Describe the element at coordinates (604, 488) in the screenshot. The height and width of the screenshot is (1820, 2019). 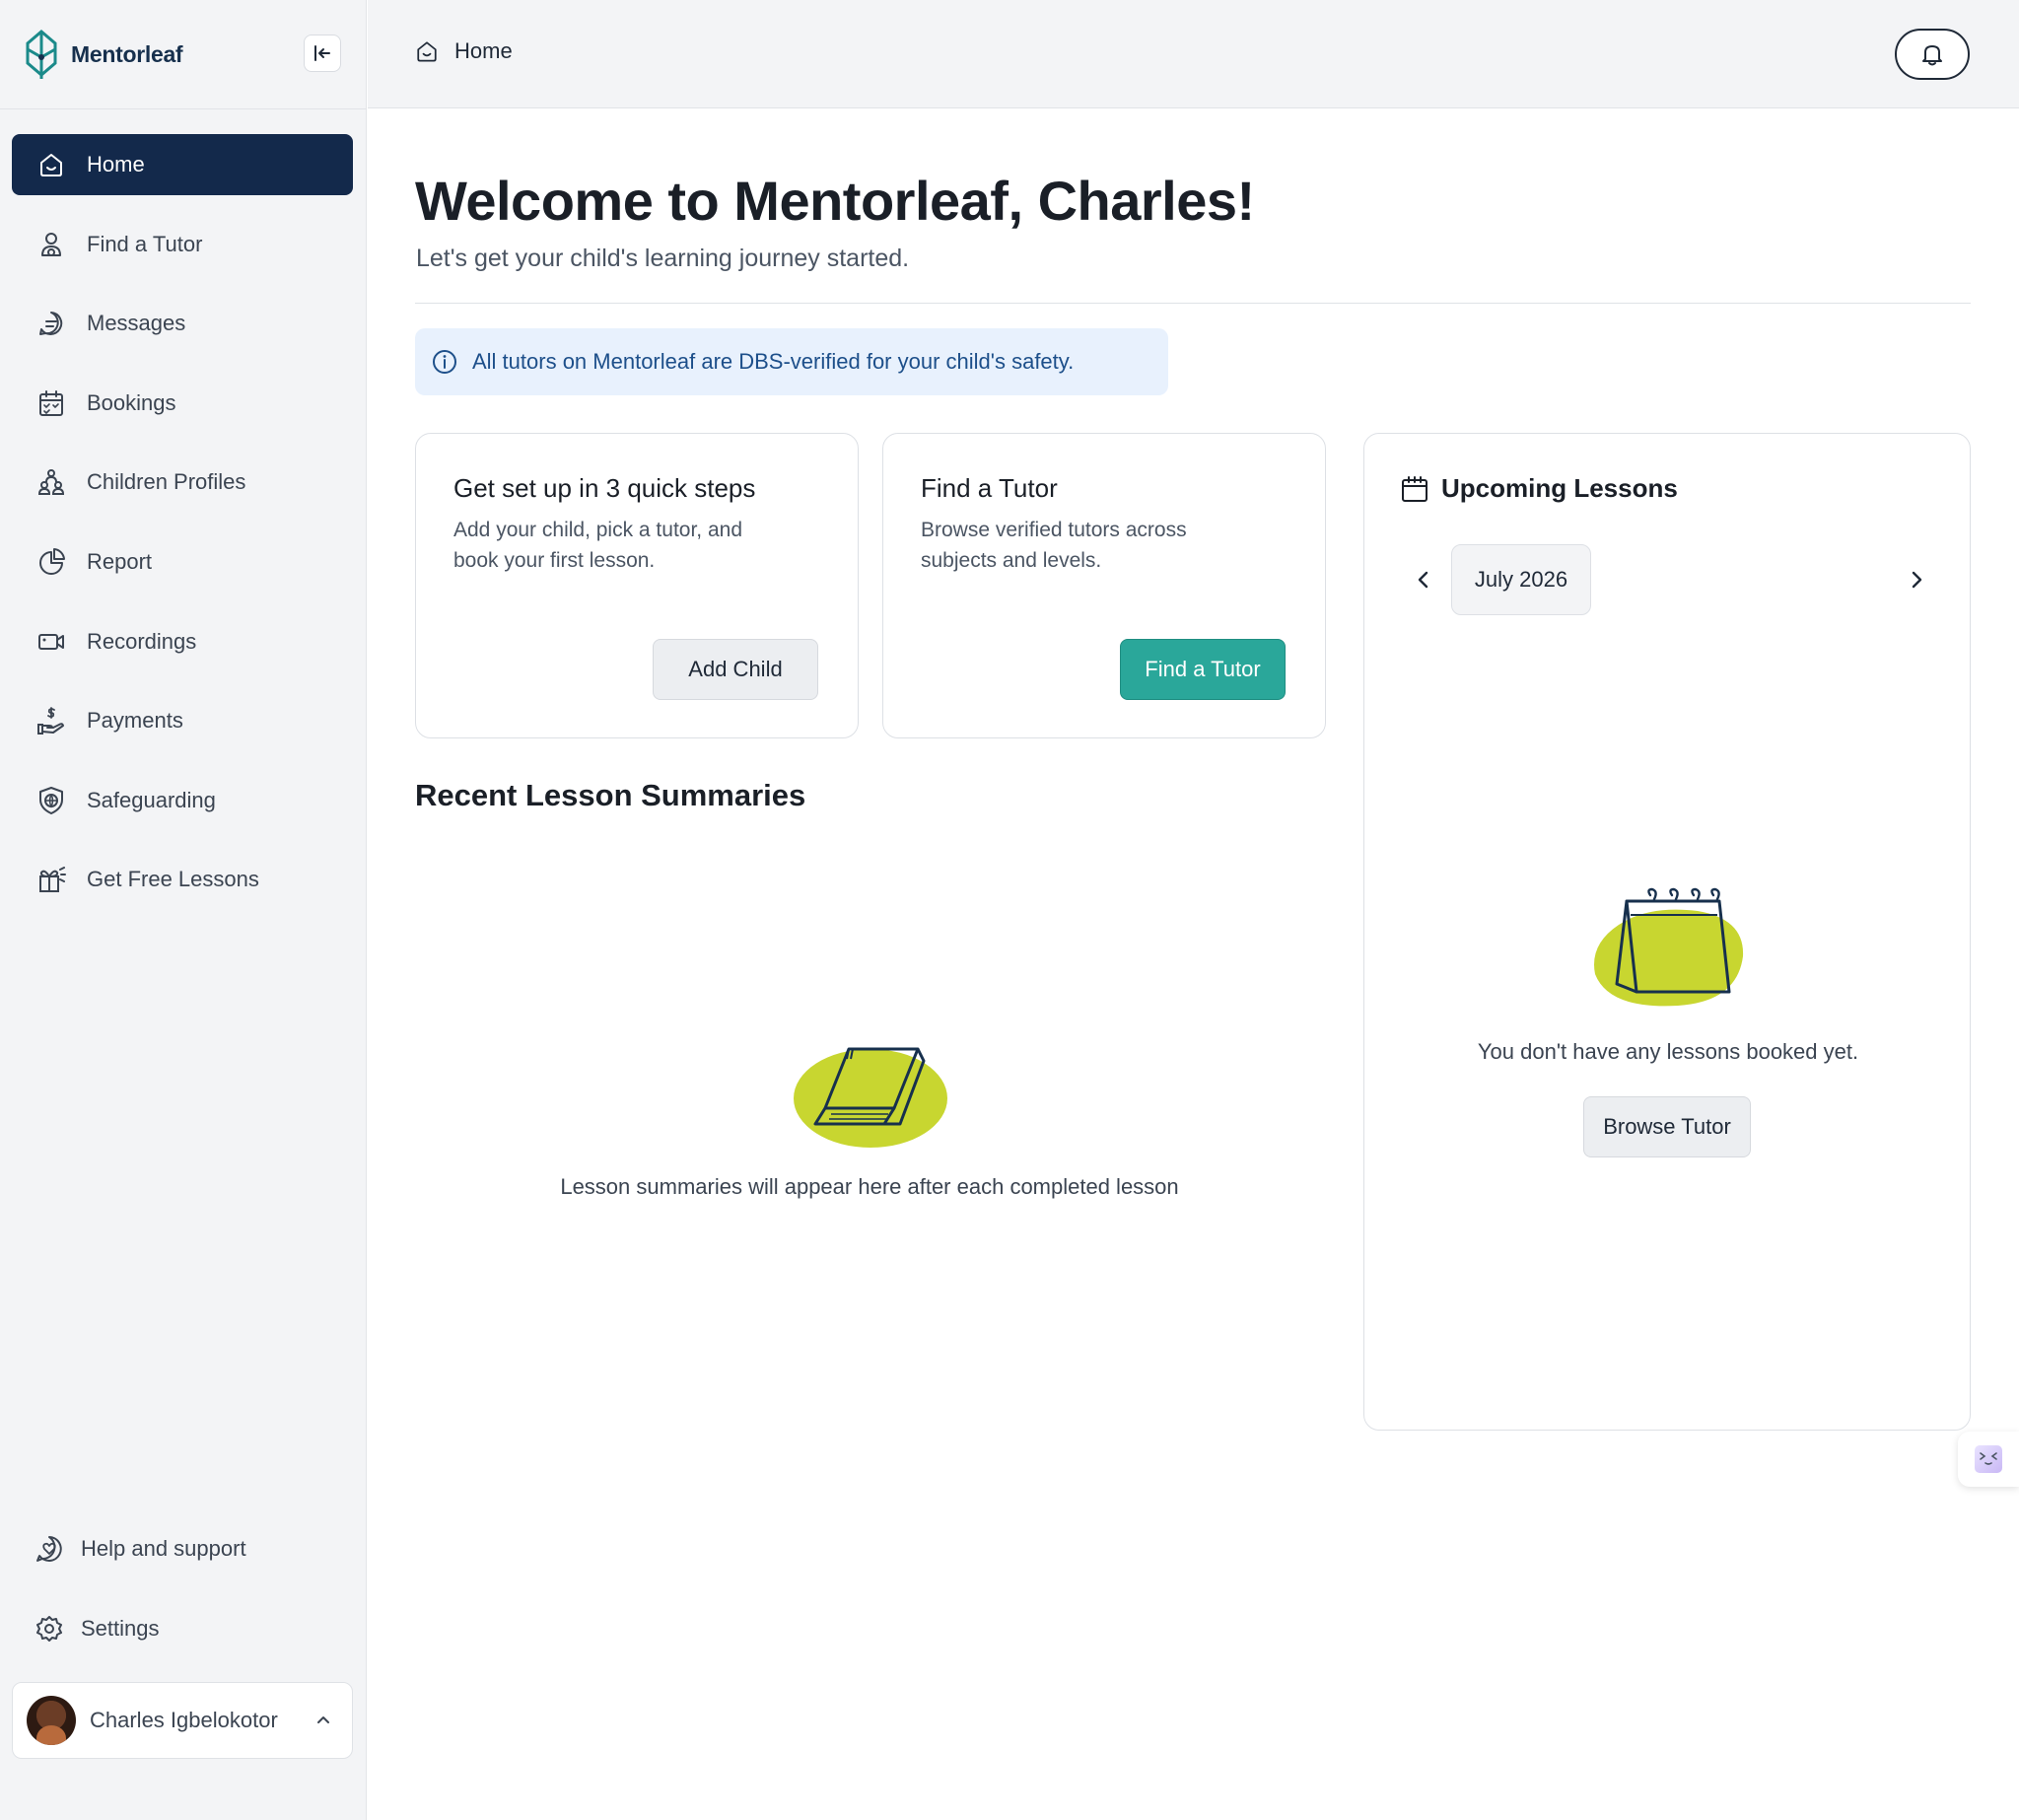
I see `setup-card-title: Get set up in 3 quick steps` at that location.